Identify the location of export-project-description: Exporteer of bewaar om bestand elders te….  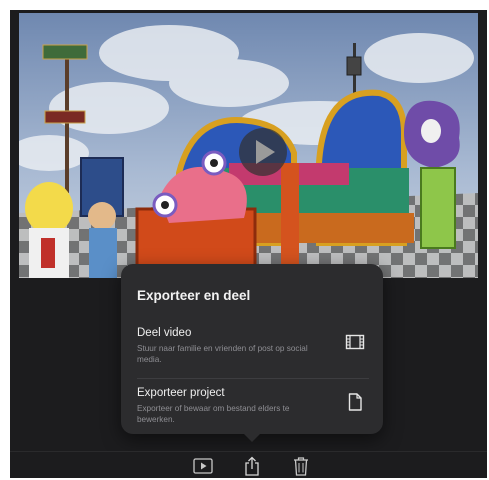
(213, 414).